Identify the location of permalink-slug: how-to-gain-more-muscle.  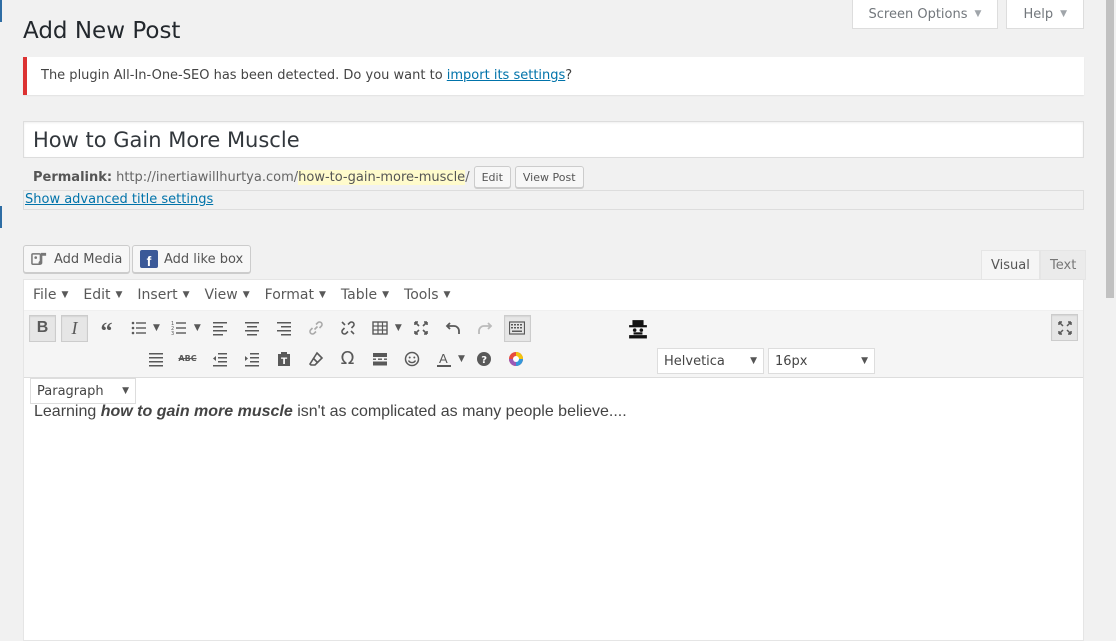
(382, 177).